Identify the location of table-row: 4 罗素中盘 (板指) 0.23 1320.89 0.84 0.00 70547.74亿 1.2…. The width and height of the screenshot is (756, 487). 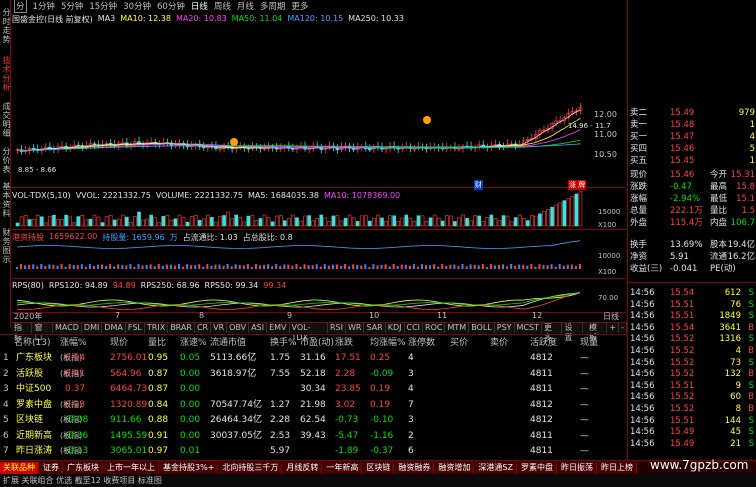
(313, 405).